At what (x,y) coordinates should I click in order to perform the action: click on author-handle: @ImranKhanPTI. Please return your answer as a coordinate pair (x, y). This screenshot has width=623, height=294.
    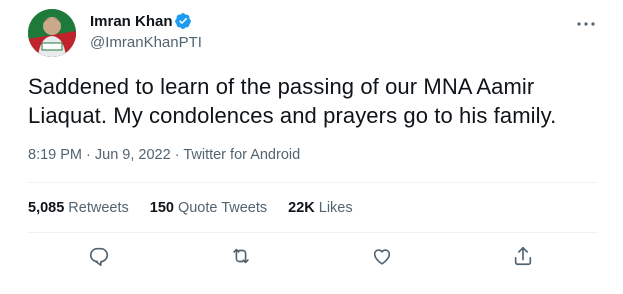
    Looking at the image, I should click on (146, 42).